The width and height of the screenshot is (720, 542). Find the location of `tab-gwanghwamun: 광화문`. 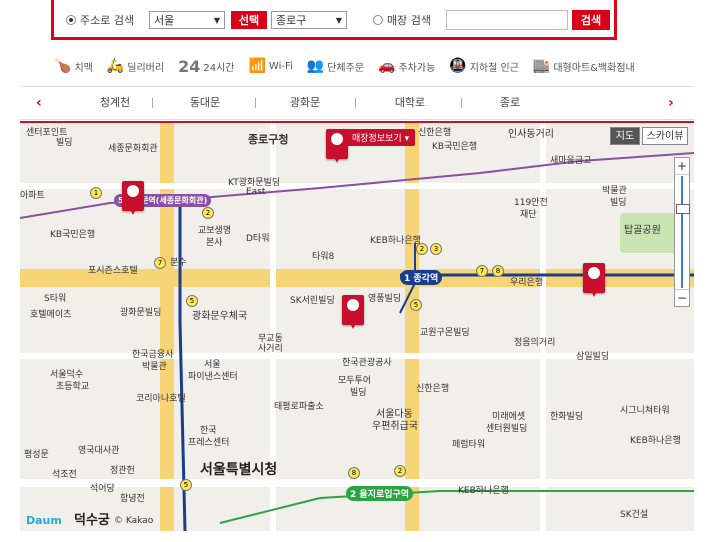

tab-gwanghwamun: 광화문 is located at coordinates (305, 103).